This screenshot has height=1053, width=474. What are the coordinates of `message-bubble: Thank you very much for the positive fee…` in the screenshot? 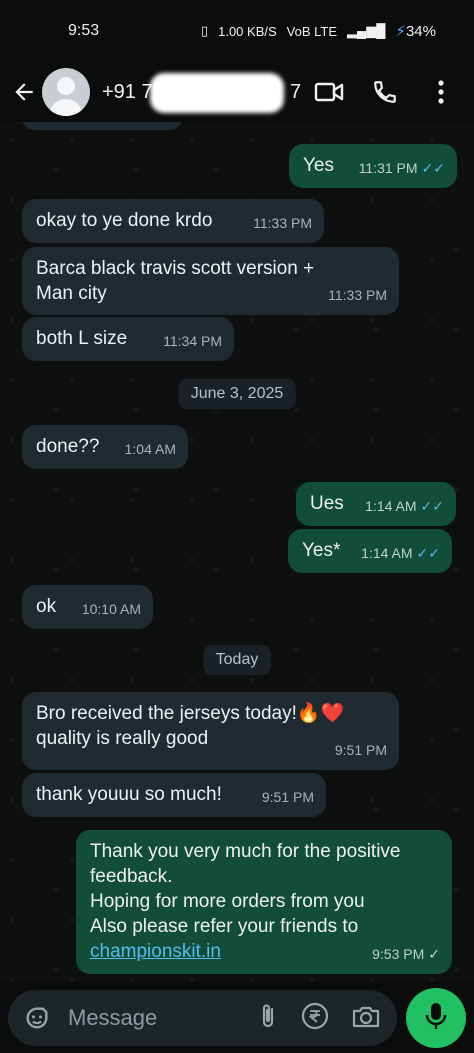 It's located at (264, 902).